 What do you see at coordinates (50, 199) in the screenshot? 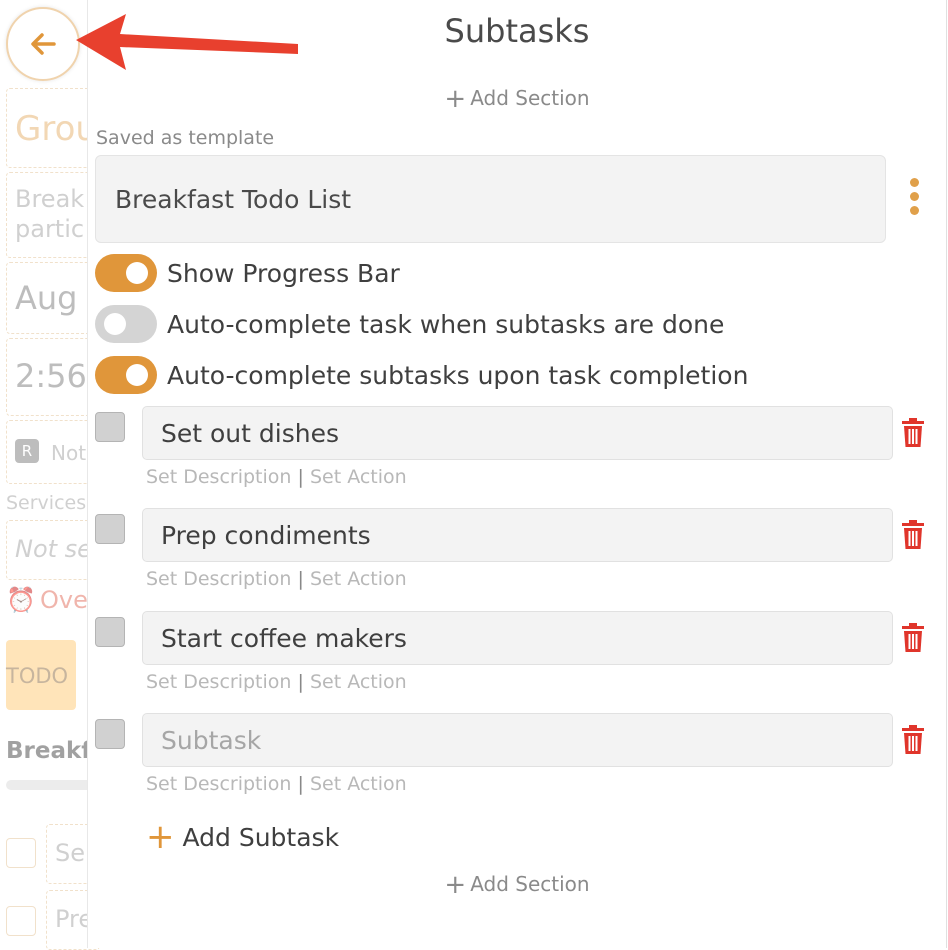
I see `description-line-1: Break` at bounding box center [50, 199].